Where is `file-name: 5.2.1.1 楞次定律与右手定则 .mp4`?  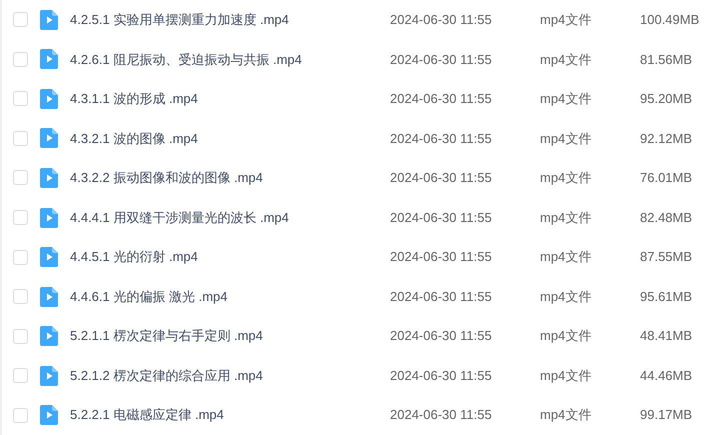
file-name: 5.2.1.1 楞次定律与右手定则 .mp4 is located at coordinates (167, 336).